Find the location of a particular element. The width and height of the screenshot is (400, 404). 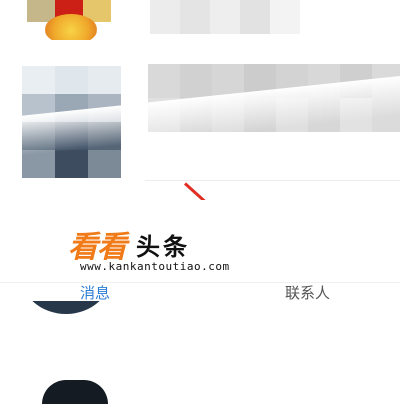

watermark-logo: 看看 头条 is located at coordinates (129, 243).